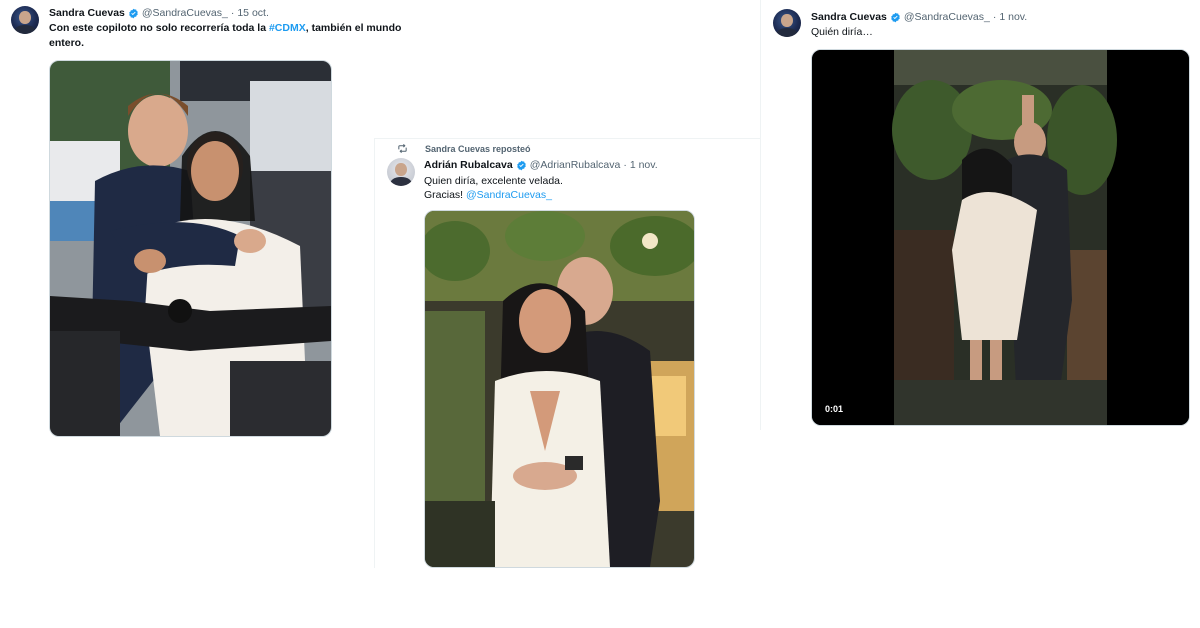 The width and height of the screenshot is (1200, 628). I want to click on photo-couple-restaurant-icon, so click(559, 389).